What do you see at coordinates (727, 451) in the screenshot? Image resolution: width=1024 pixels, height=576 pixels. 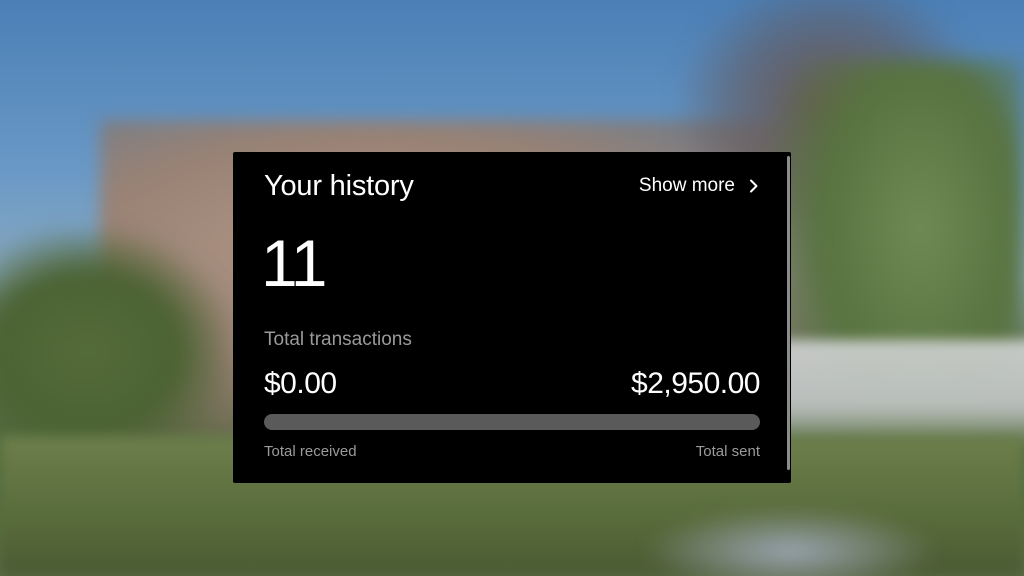 I see `total-sent-label: Total sent` at bounding box center [727, 451].